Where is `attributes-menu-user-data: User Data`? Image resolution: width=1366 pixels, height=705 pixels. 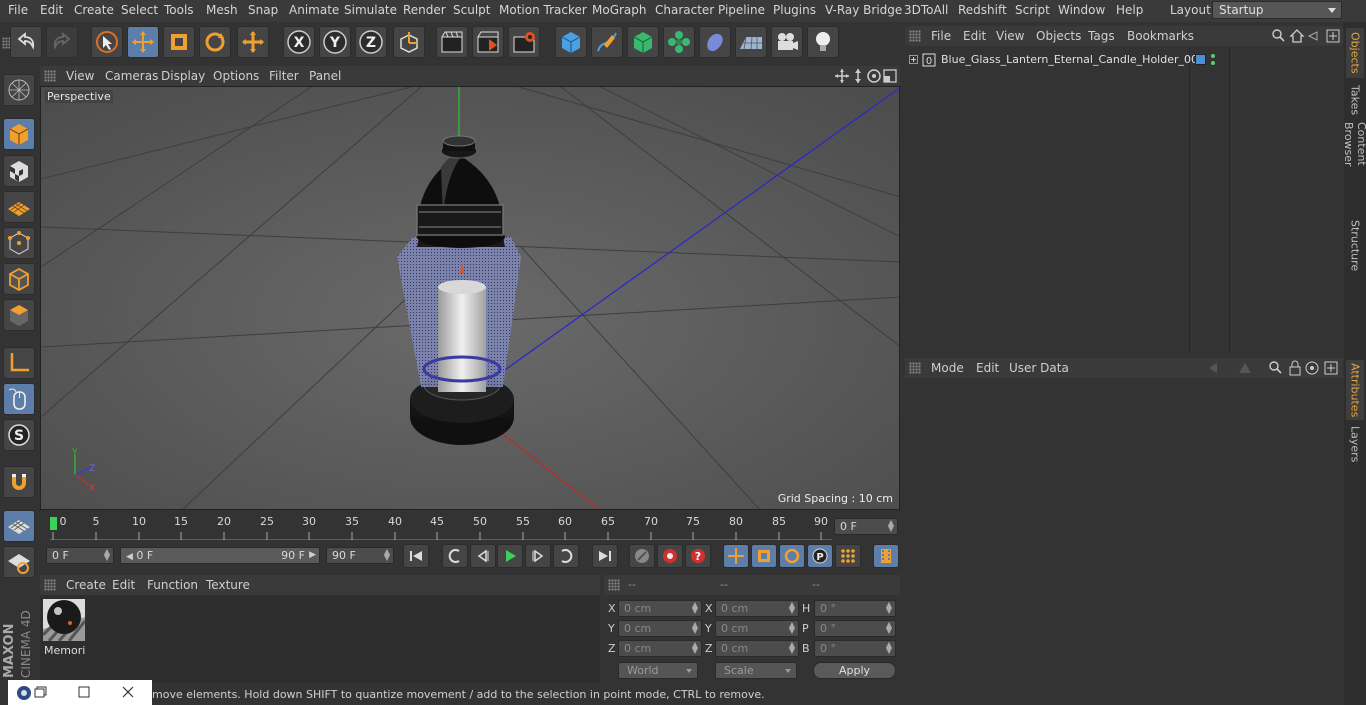 attributes-menu-user-data: User Data is located at coordinates (1039, 368).